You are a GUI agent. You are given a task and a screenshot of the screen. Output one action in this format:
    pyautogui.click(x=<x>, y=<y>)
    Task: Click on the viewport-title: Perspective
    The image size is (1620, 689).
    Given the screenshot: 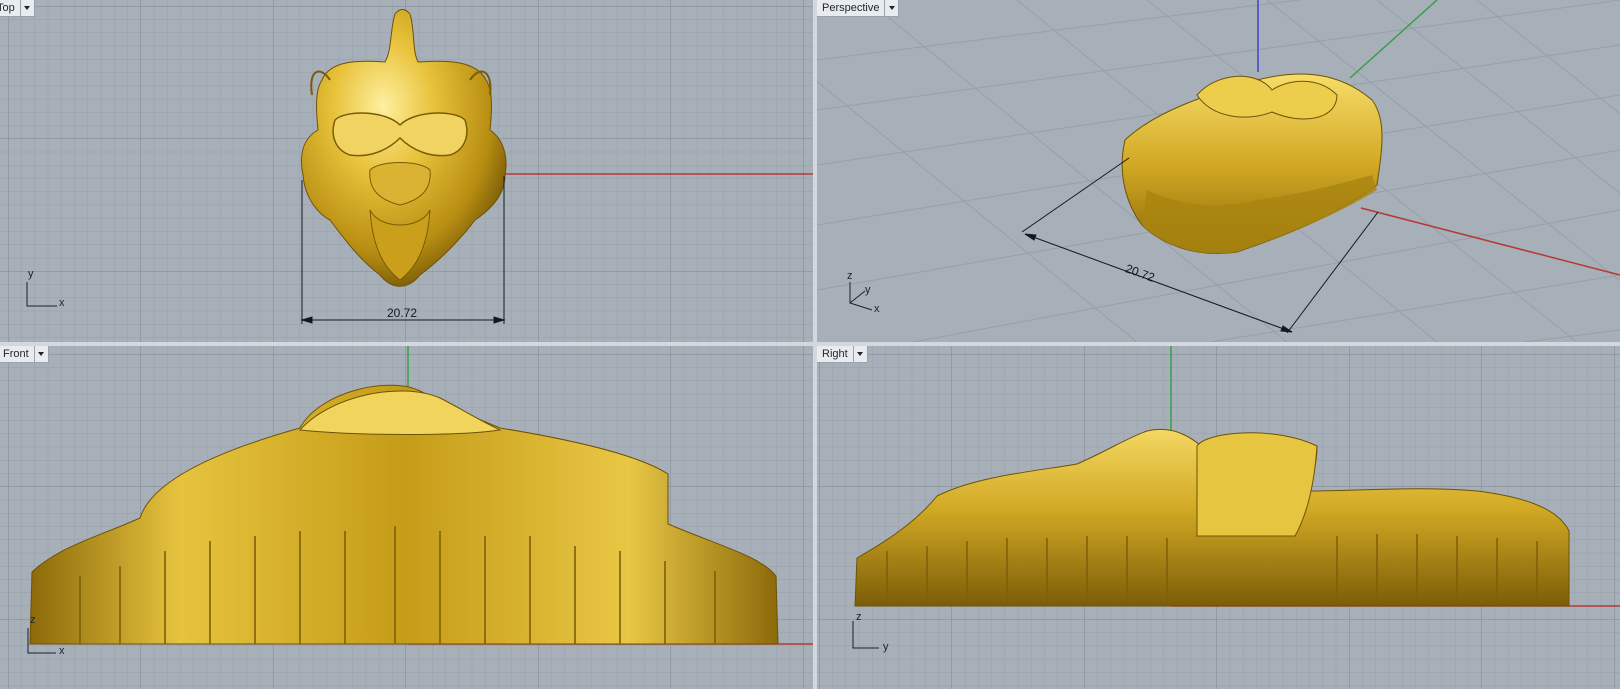 What is the action you would take?
    pyautogui.click(x=851, y=8)
    